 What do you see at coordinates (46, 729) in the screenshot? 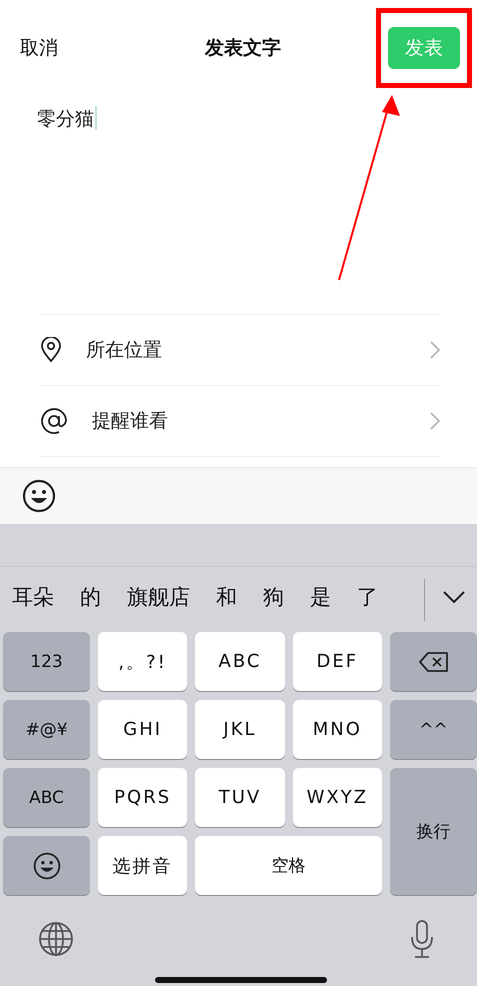
I see `function-key: #@¥` at bounding box center [46, 729].